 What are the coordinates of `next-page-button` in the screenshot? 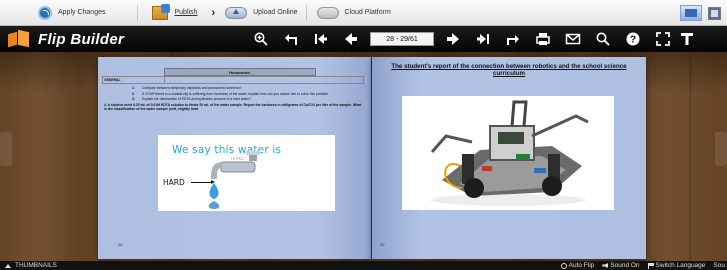 It's located at (453, 39).